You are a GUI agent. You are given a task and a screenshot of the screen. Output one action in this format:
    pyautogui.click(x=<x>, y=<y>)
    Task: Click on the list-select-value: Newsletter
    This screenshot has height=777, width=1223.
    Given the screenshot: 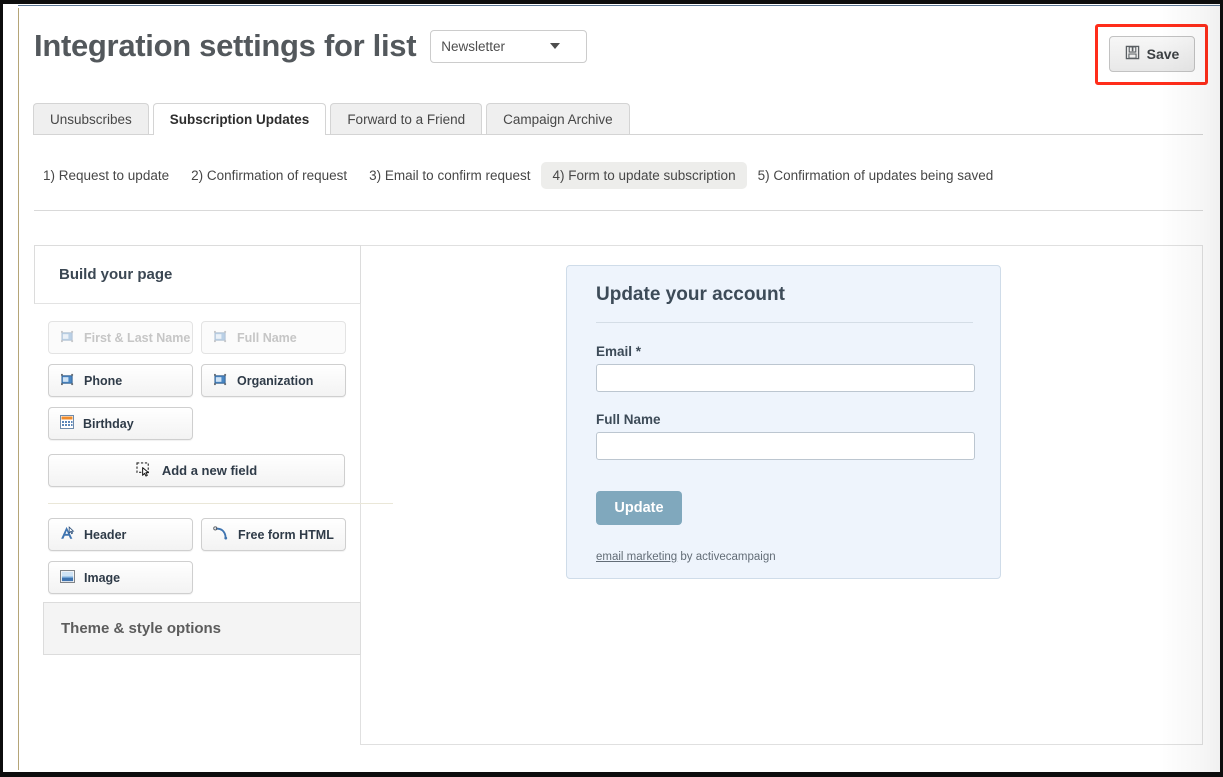 What is the action you would take?
    pyautogui.click(x=473, y=46)
    